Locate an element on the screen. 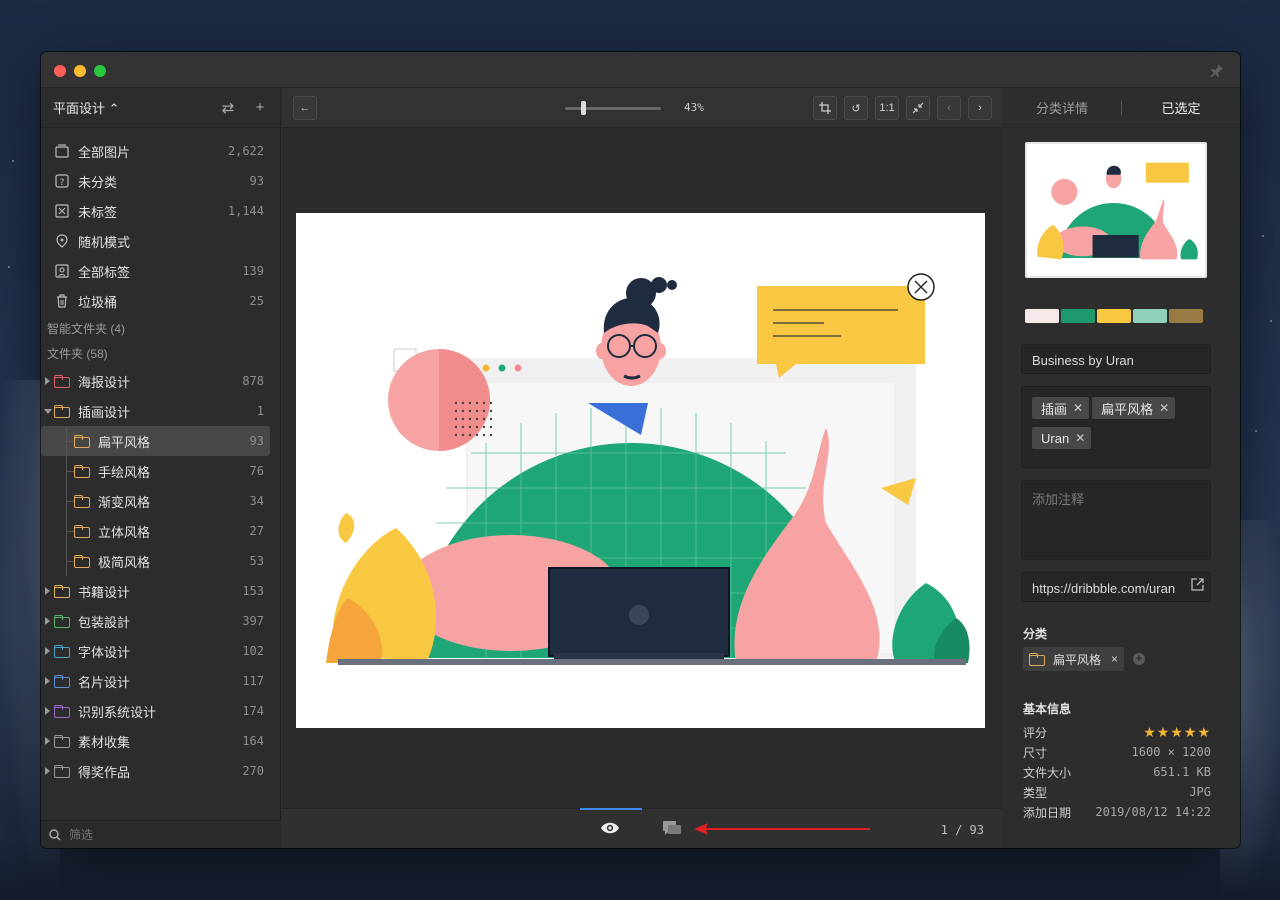 The width and height of the screenshot is (1280, 900). tab-category-details: 分类详情 is located at coordinates (1062, 107).